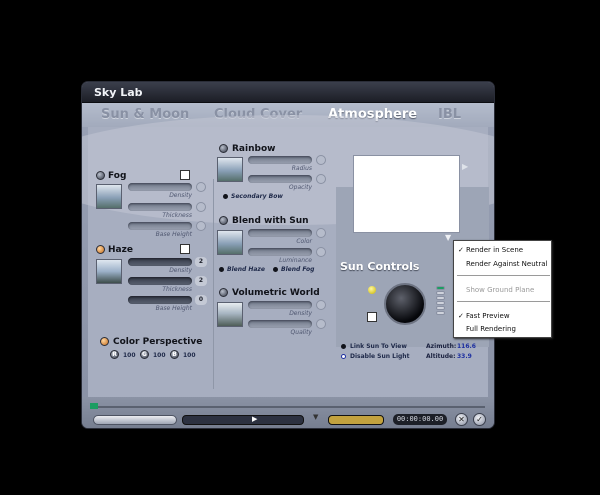  Describe the element at coordinates (321, 324) in the screenshot. I see `volumetric-quality-knob` at that location.